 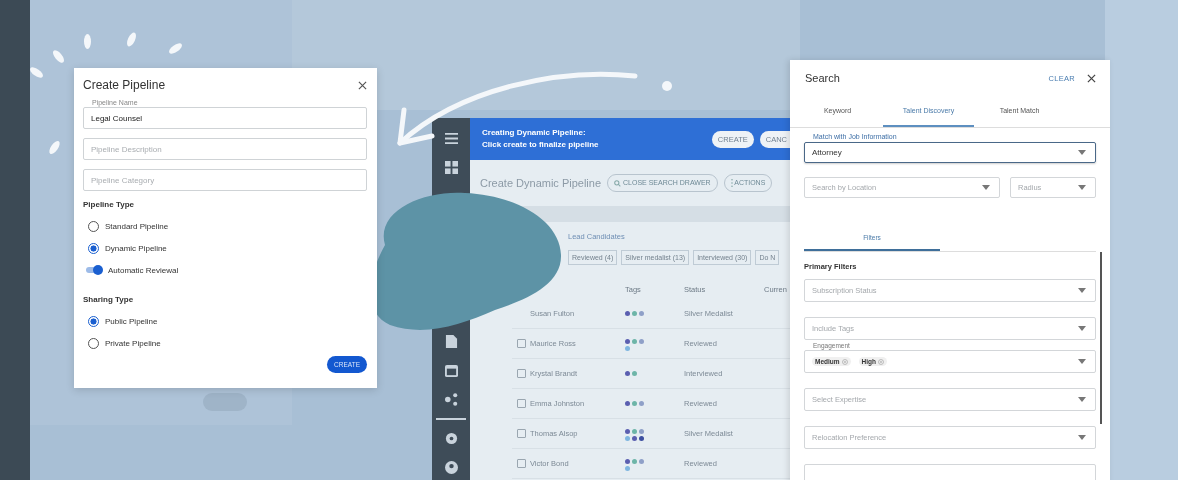 What do you see at coordinates (823, 78) in the screenshot?
I see `drawer-title: Search` at bounding box center [823, 78].